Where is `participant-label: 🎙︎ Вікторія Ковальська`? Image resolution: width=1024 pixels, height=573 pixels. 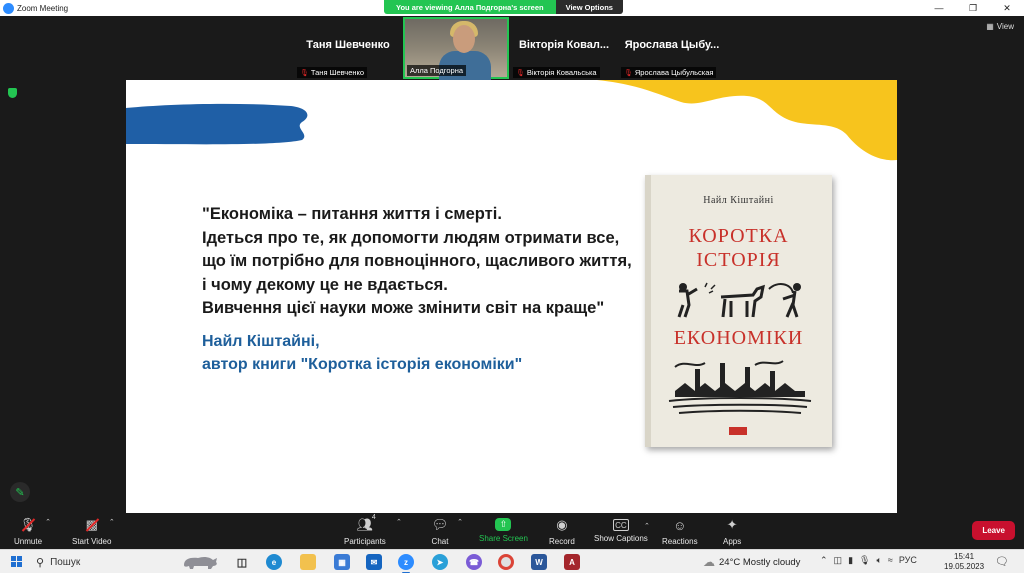 participant-label: 🎙︎ Вікторія Ковальська is located at coordinates (556, 72).